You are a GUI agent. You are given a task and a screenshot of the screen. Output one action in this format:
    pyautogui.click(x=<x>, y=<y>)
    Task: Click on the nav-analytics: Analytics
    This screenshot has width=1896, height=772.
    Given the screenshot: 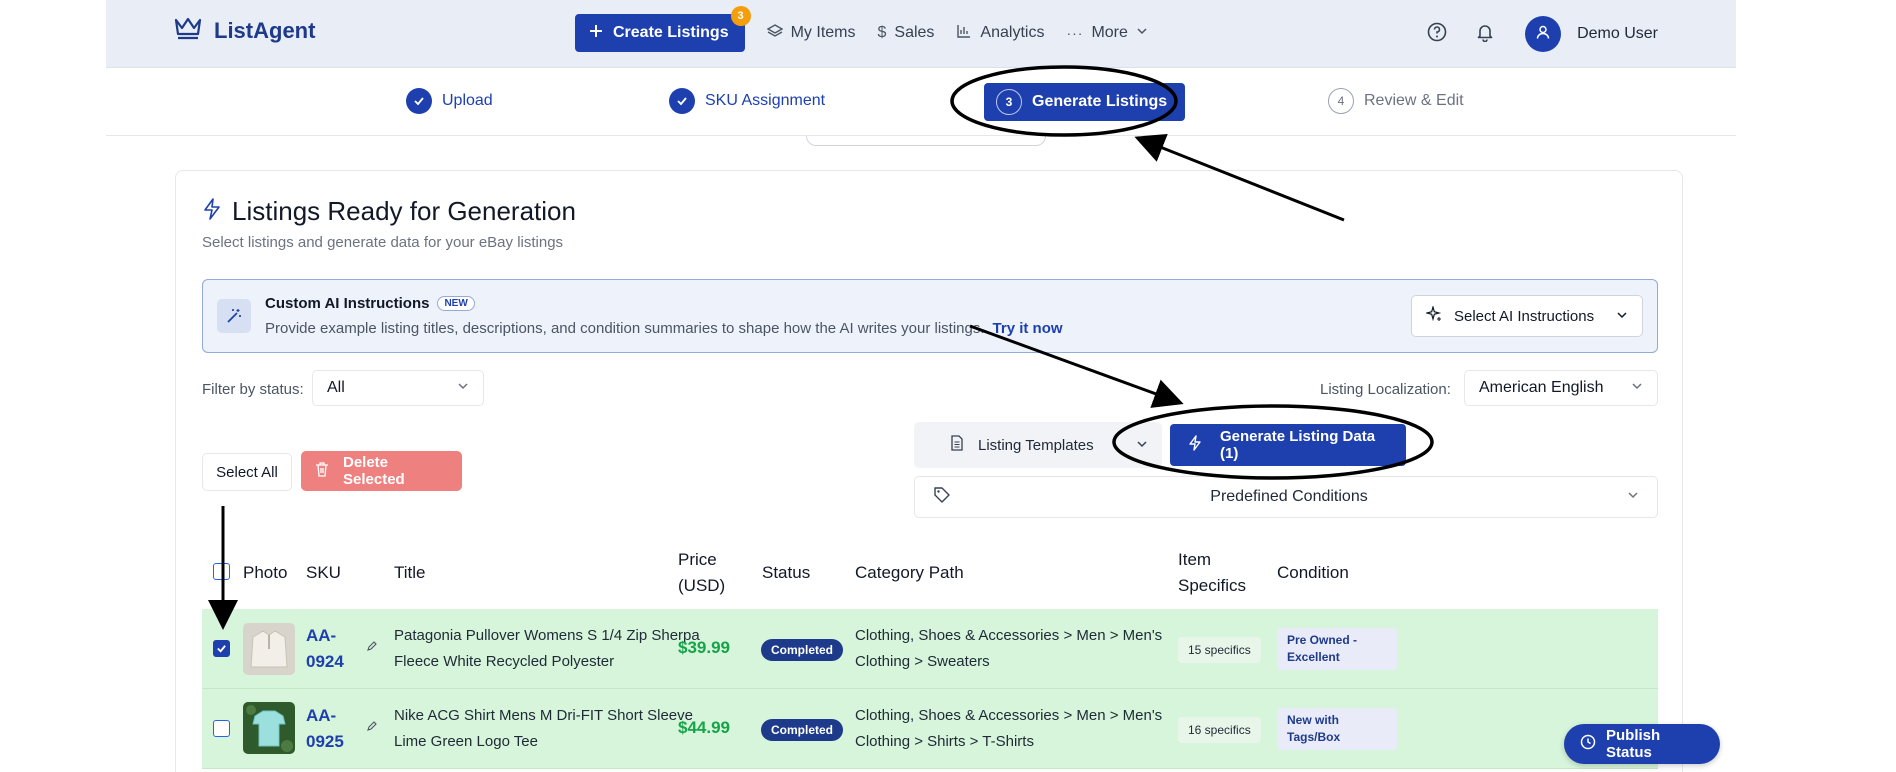 What is the action you would take?
    pyautogui.click(x=1000, y=33)
    